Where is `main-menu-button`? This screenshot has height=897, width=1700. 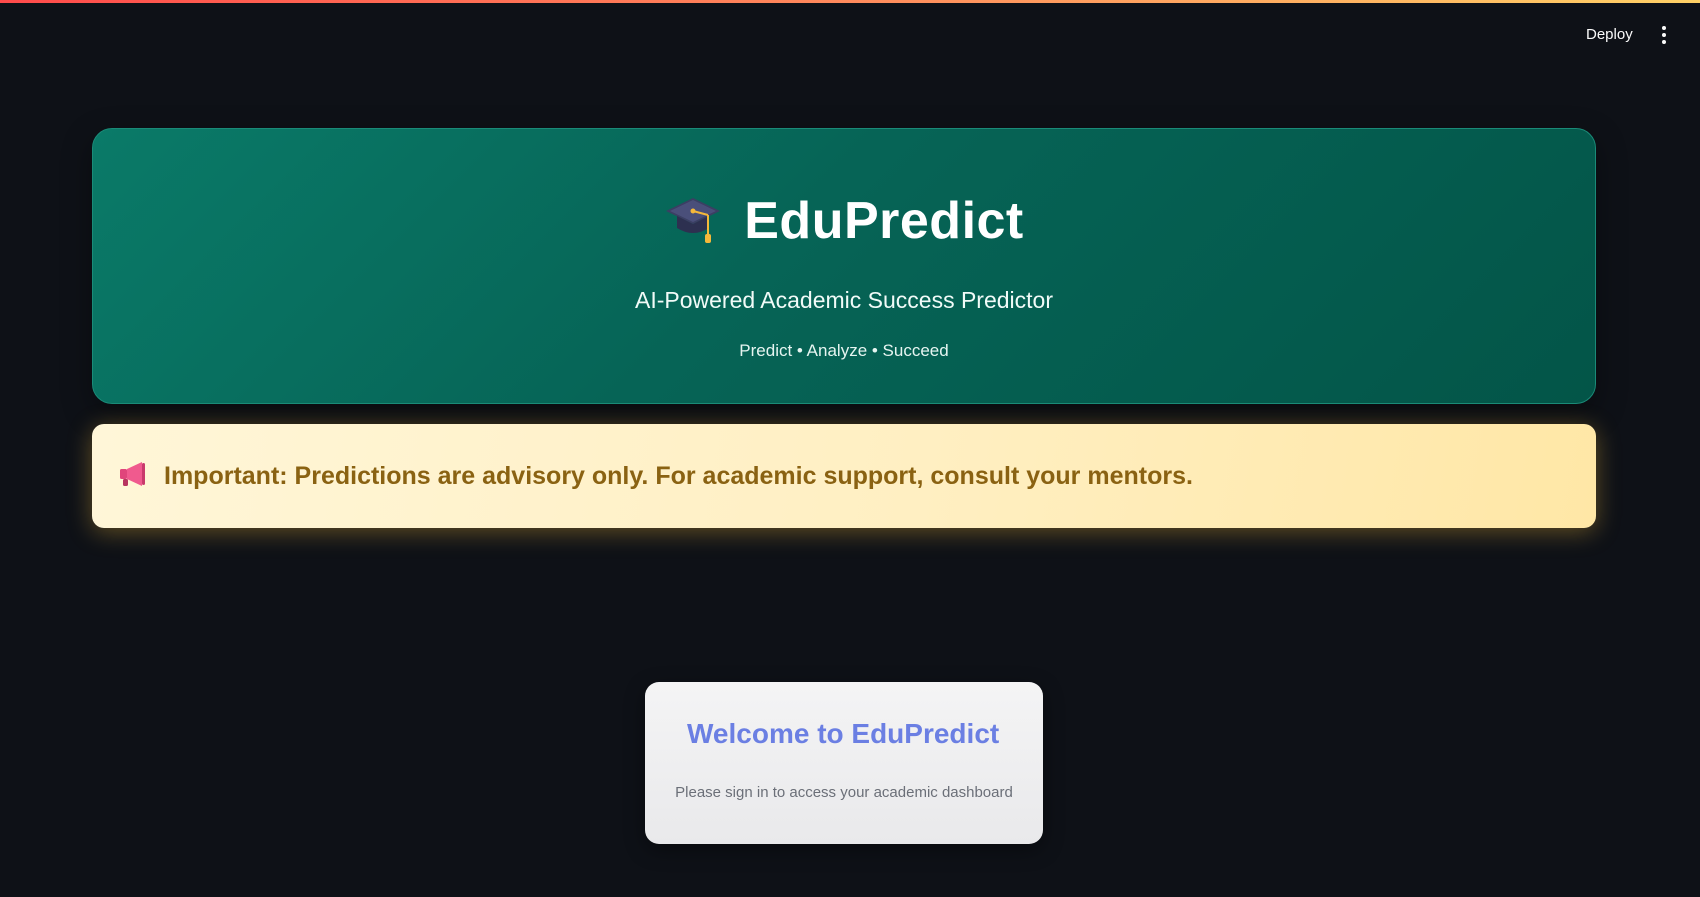
main-menu-button is located at coordinates (1664, 35).